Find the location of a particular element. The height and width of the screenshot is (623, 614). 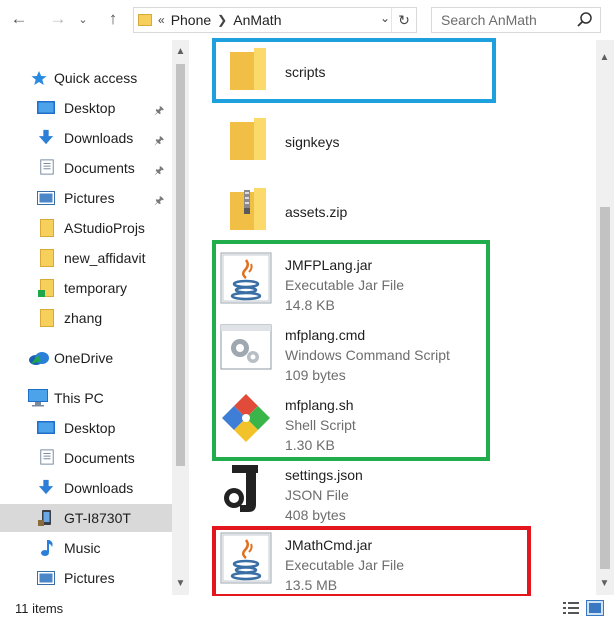

sidebar-item-downloads: Downloads 🖈 is located at coordinates (86, 138).